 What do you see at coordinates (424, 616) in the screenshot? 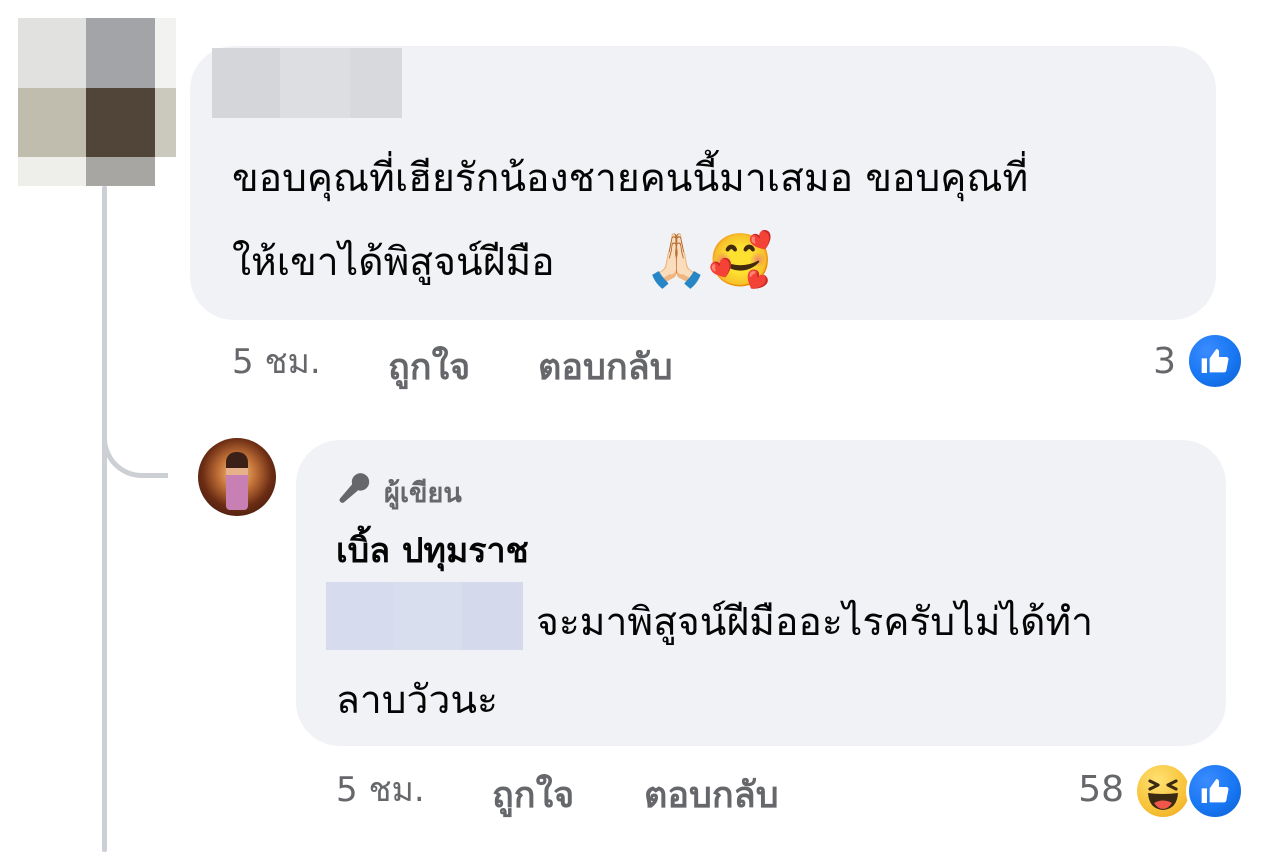
I see `tagged-name-blurred` at bounding box center [424, 616].